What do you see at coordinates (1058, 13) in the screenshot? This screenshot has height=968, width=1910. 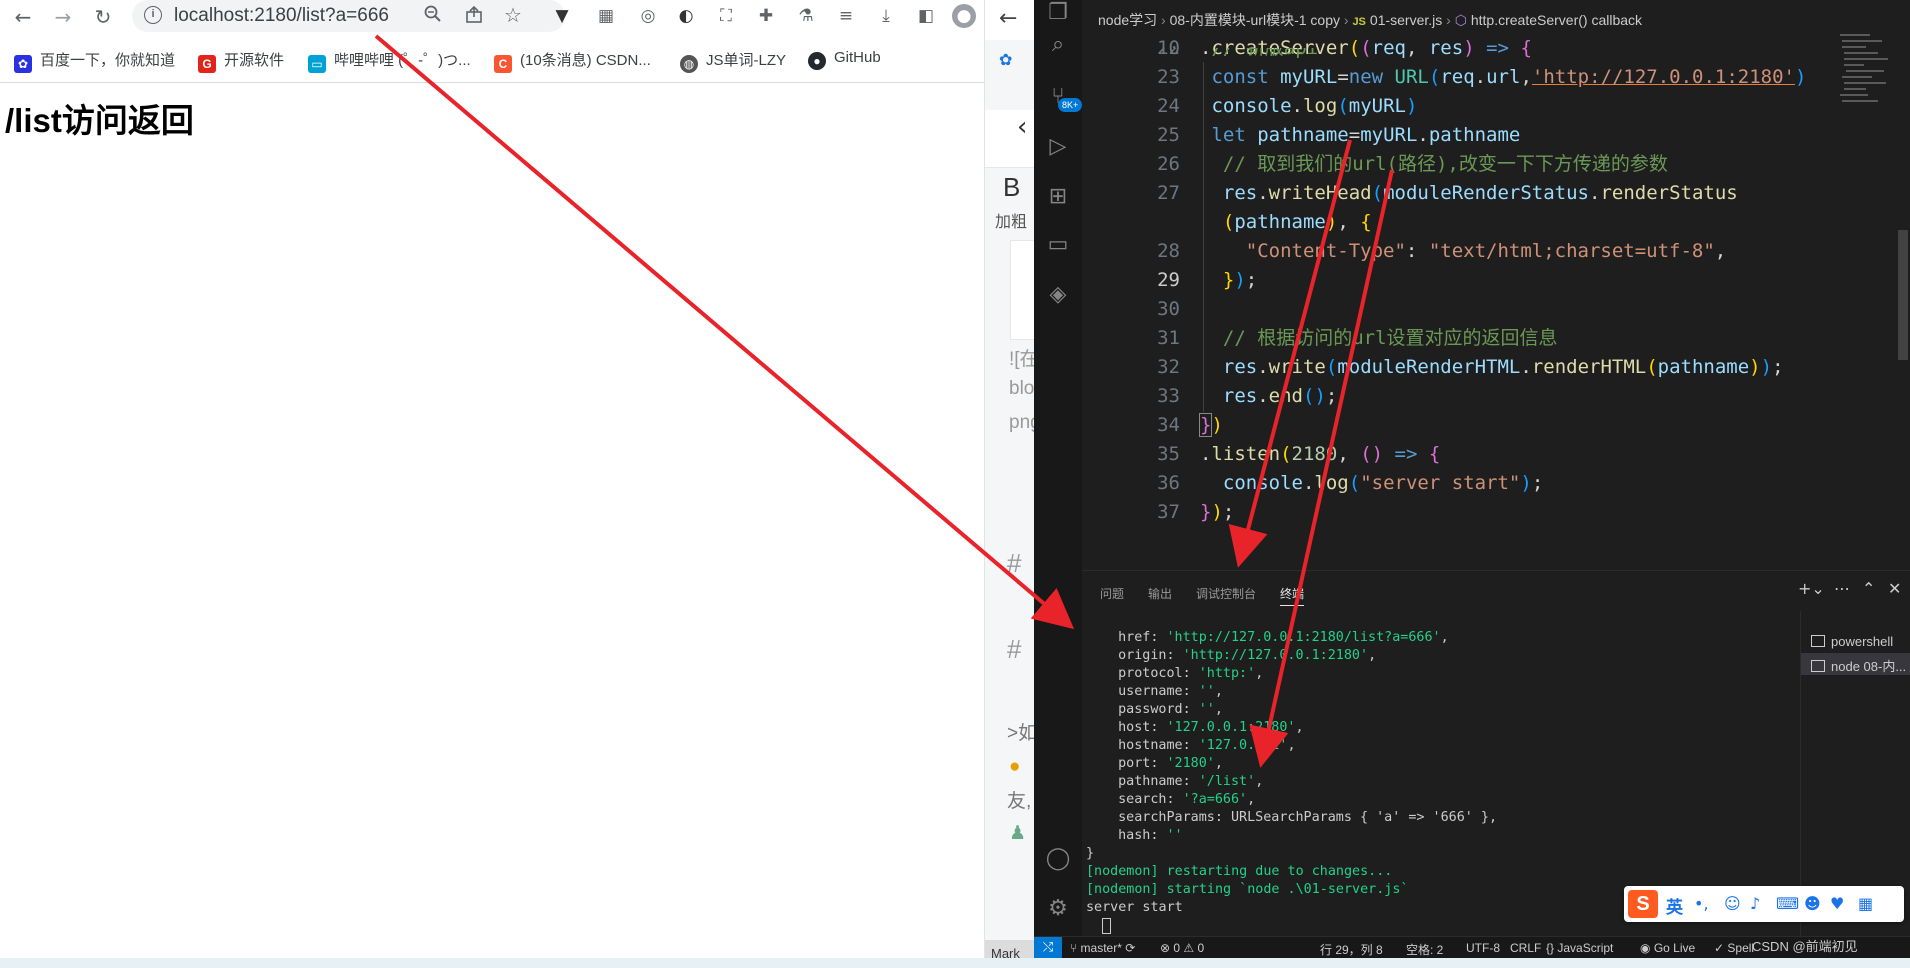 I see `explorer-icon: ❐` at bounding box center [1058, 13].